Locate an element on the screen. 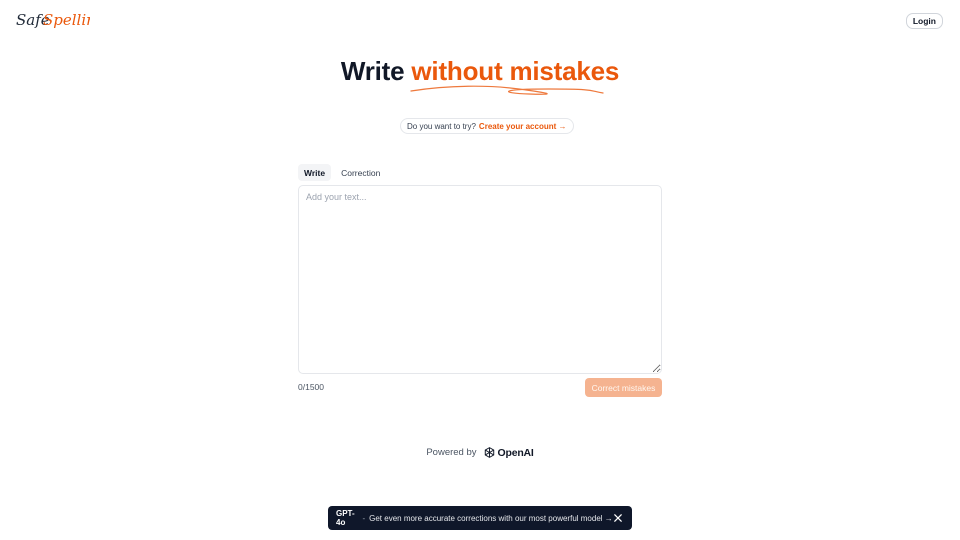 This screenshot has width=960, height=540. try-question: Do you want to try? is located at coordinates (441, 126).